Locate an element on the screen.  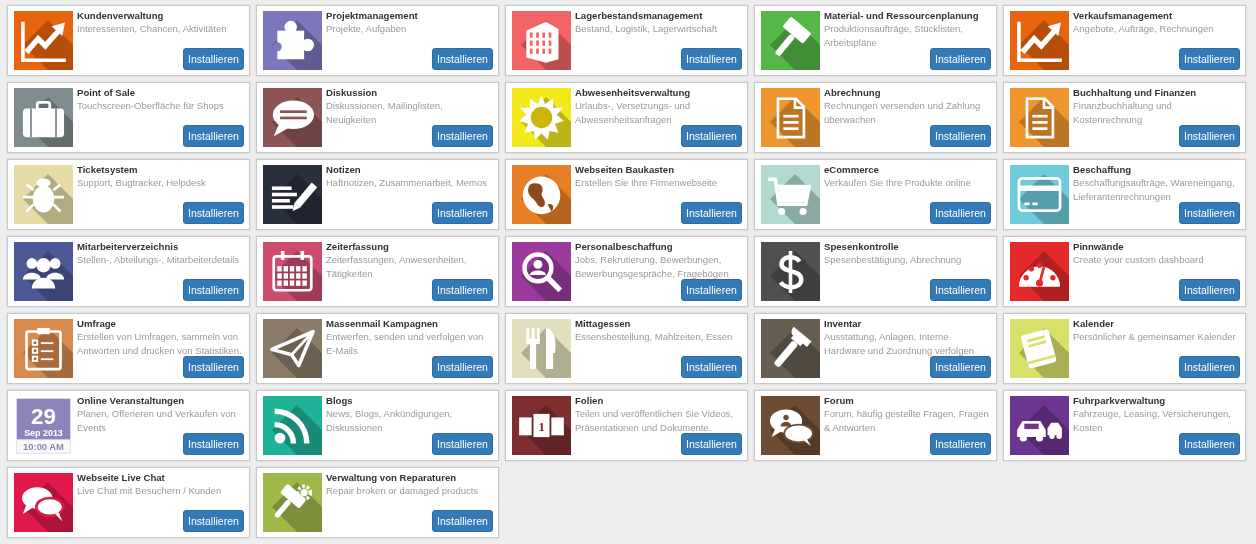
app-description: Essensbestellung, Mahlzeiten, Essen is located at coordinates (654, 337).